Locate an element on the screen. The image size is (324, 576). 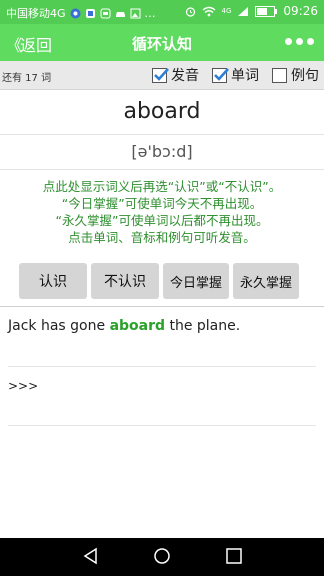
status-bar: 中国移动4G … 4G 09:26 is located at coordinates (162, 12).